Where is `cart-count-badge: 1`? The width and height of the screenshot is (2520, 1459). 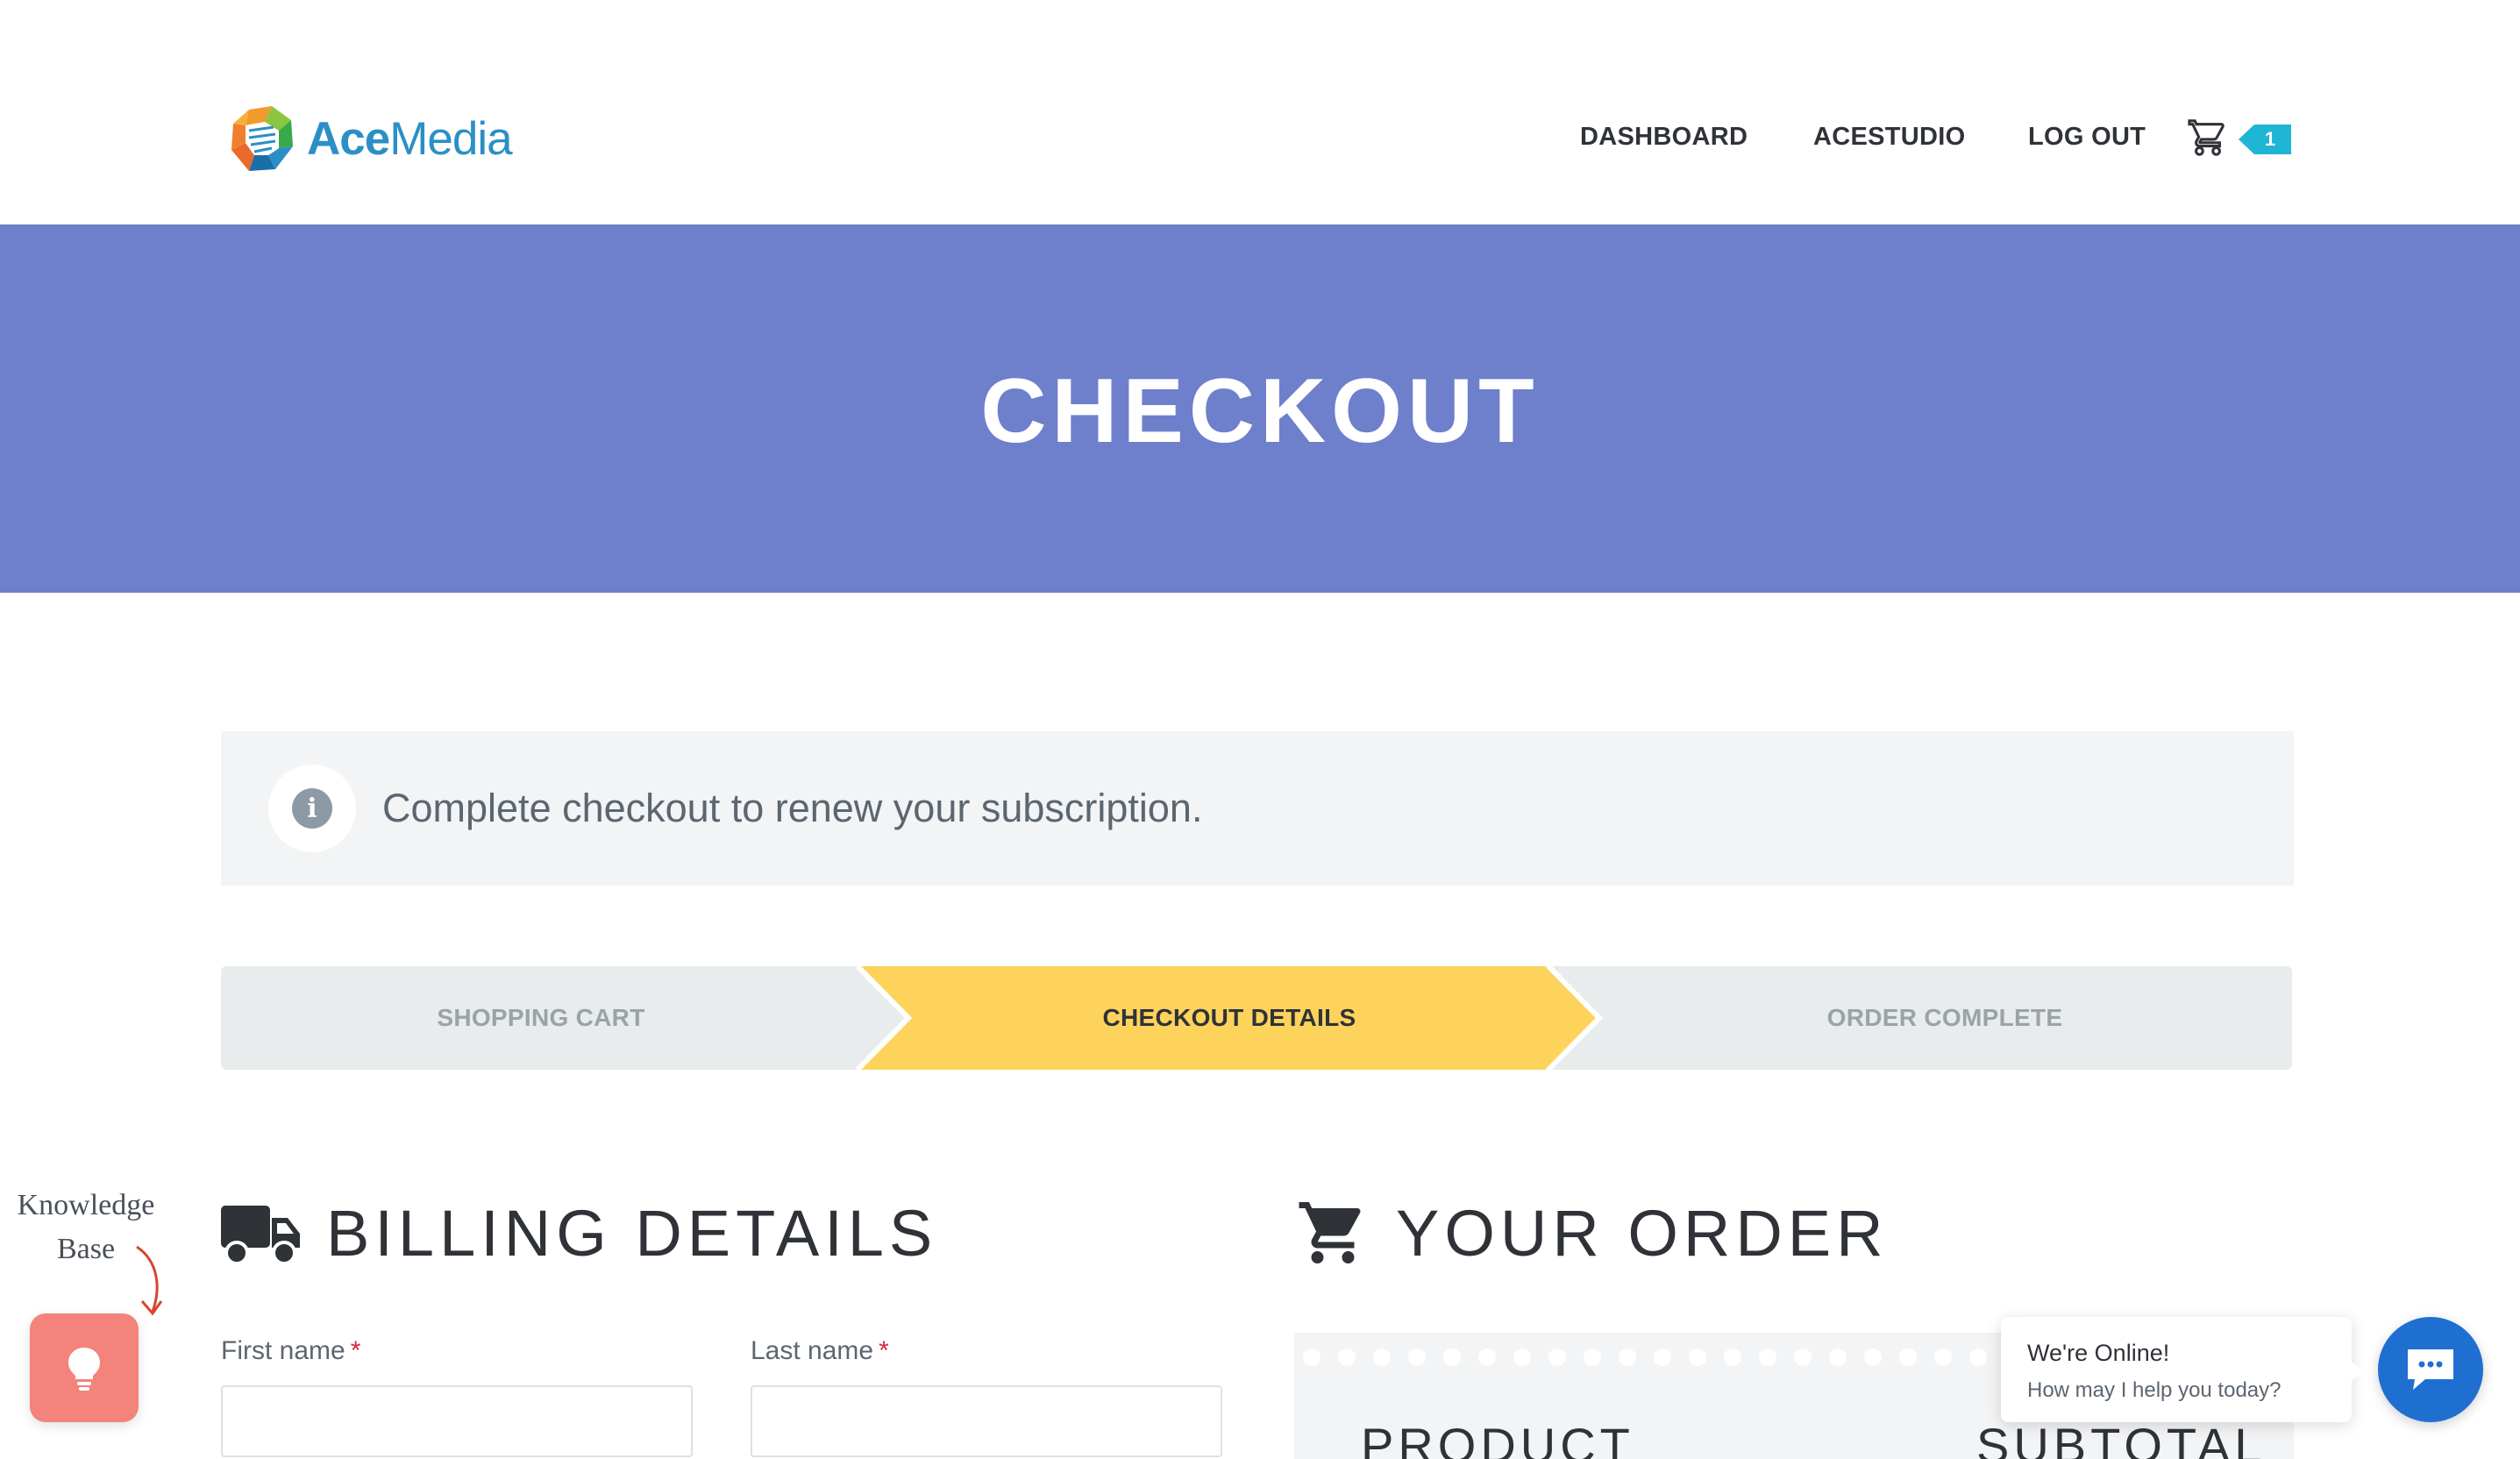 cart-count-badge: 1 is located at coordinates (2265, 139).